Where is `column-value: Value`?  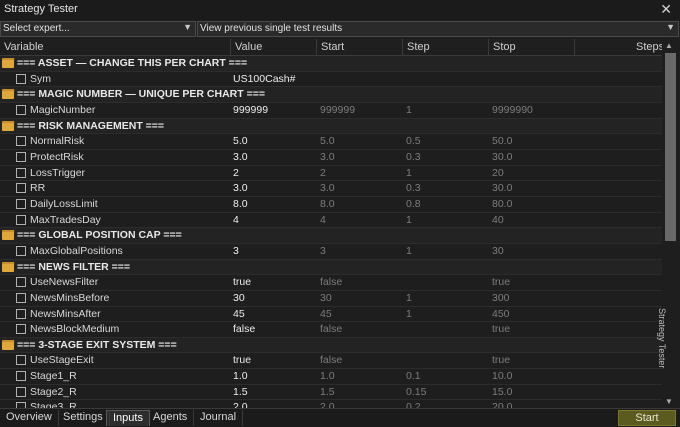
column-value: Value is located at coordinates (248, 47).